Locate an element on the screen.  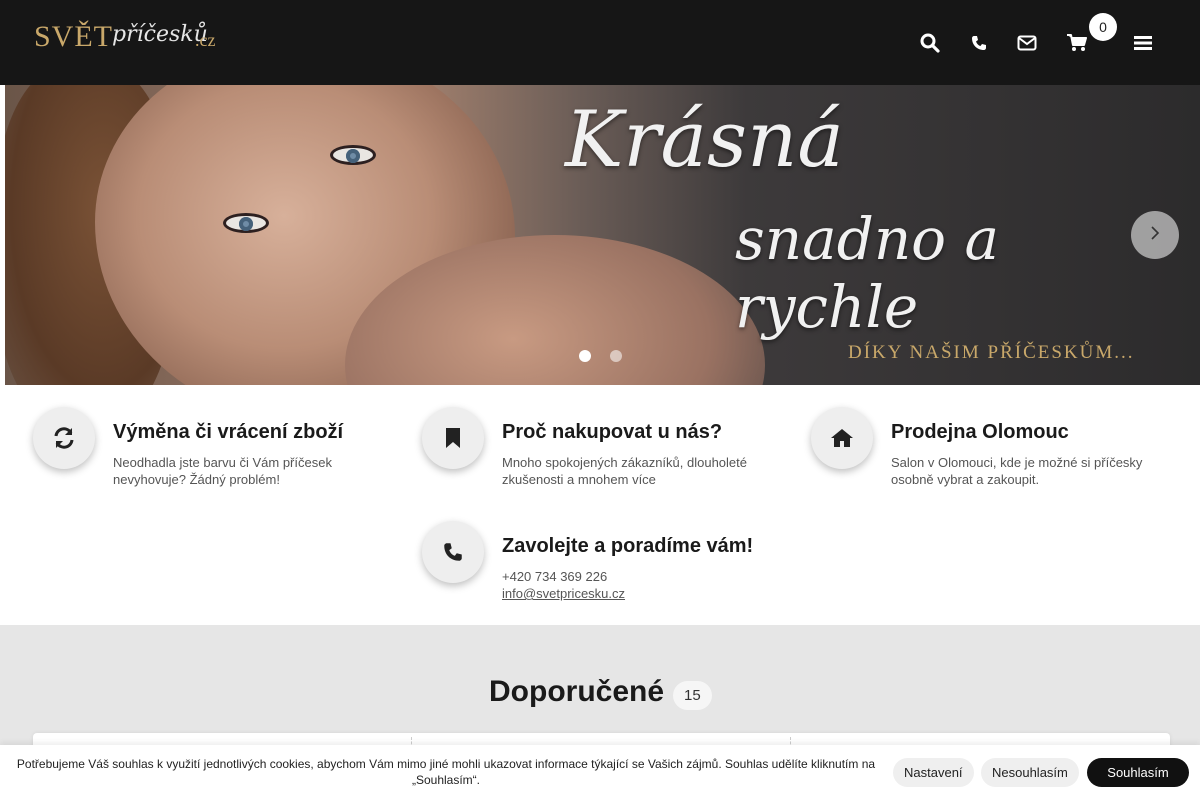
site-logo: SVĚT příčesků .cz is located at coordinates (134, 42).